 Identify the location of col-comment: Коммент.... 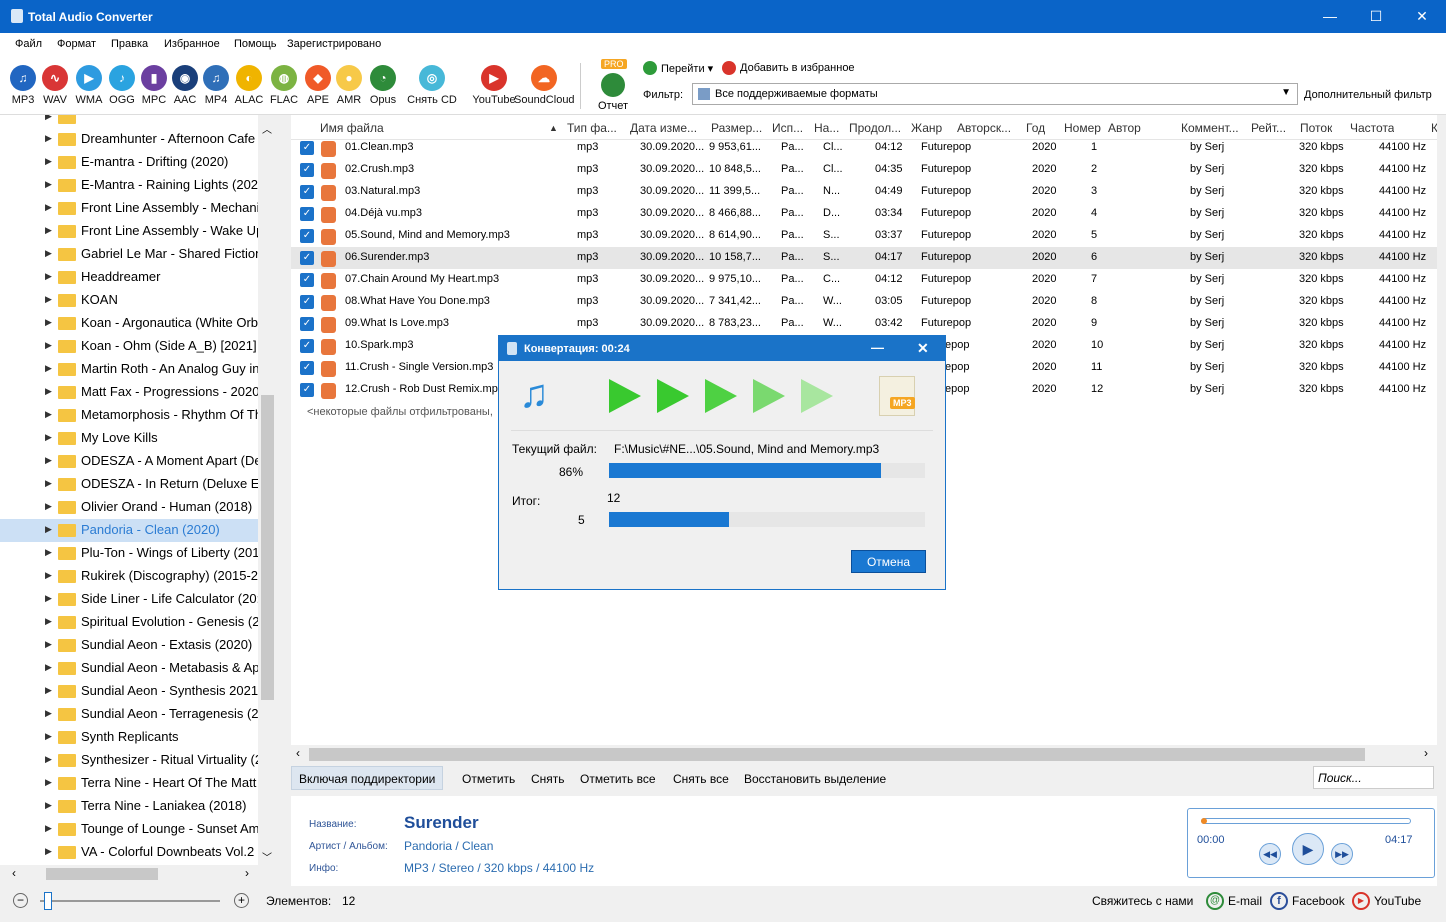
(1213, 128).